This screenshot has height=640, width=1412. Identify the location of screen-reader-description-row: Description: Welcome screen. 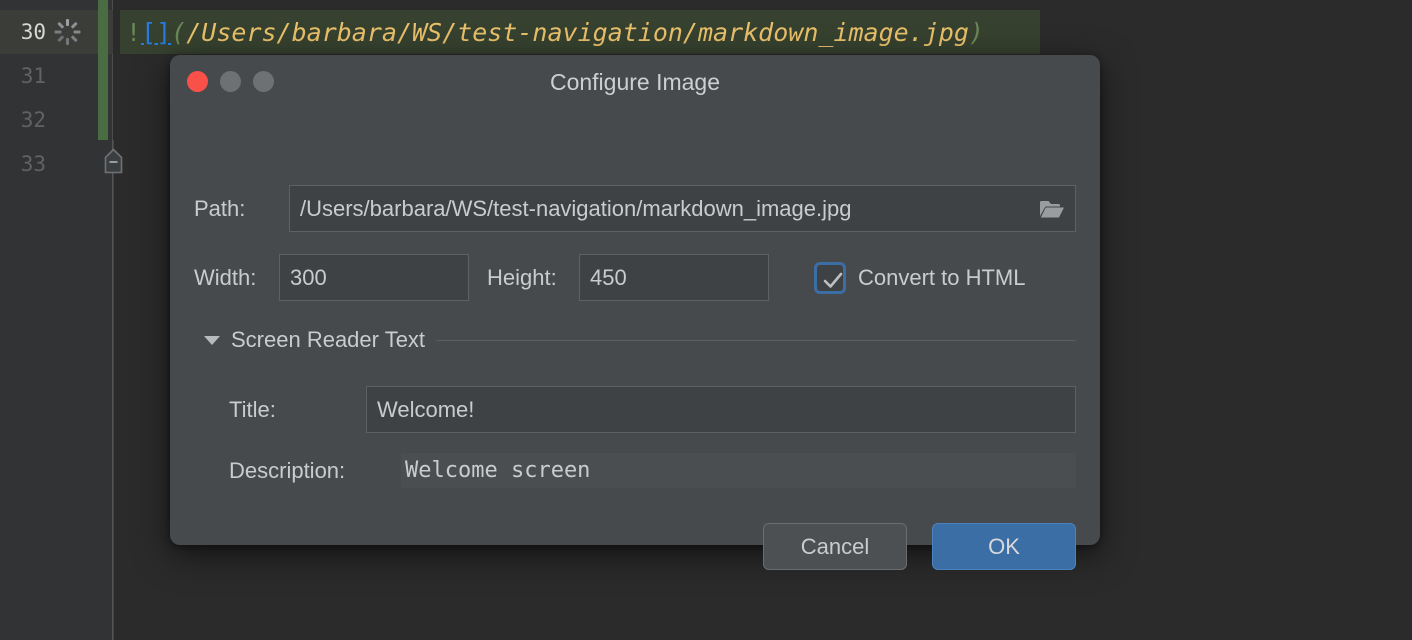
(635, 470).